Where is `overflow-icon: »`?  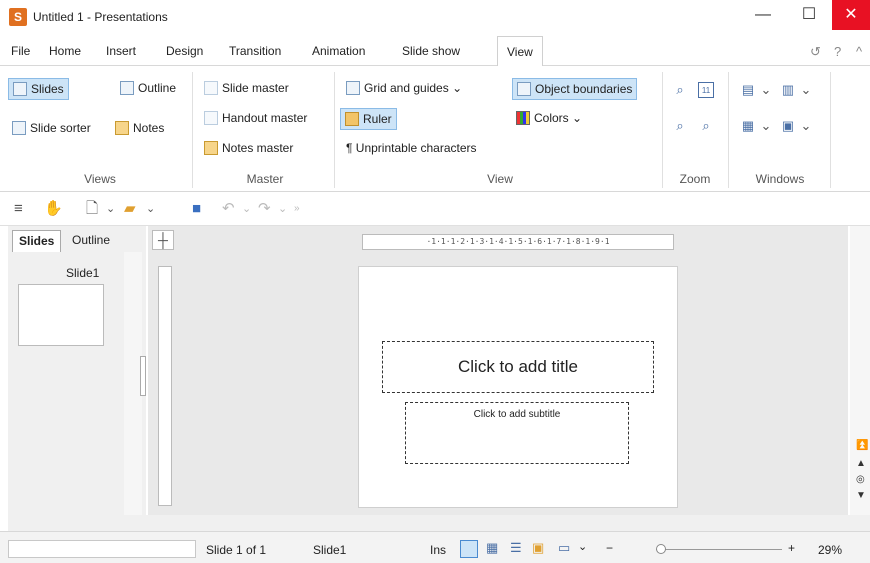
overflow-icon: » is located at coordinates (297, 209).